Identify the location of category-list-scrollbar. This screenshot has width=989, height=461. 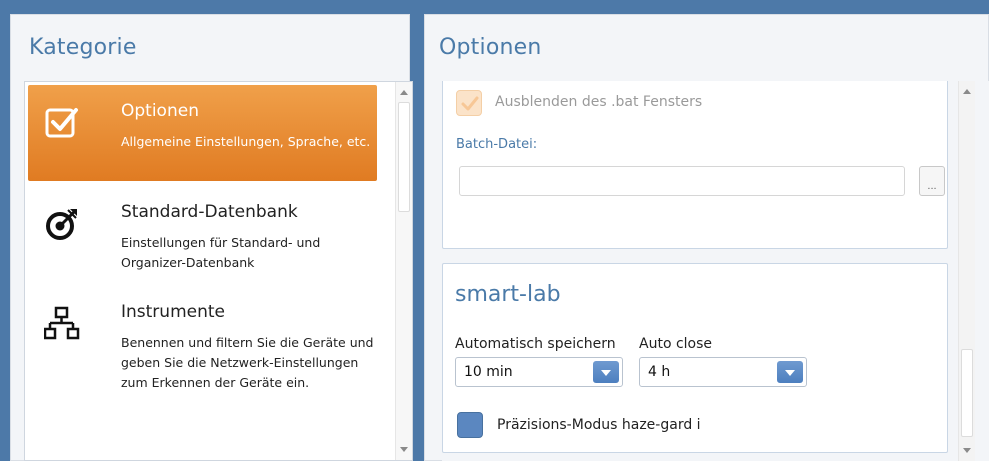
(403, 271).